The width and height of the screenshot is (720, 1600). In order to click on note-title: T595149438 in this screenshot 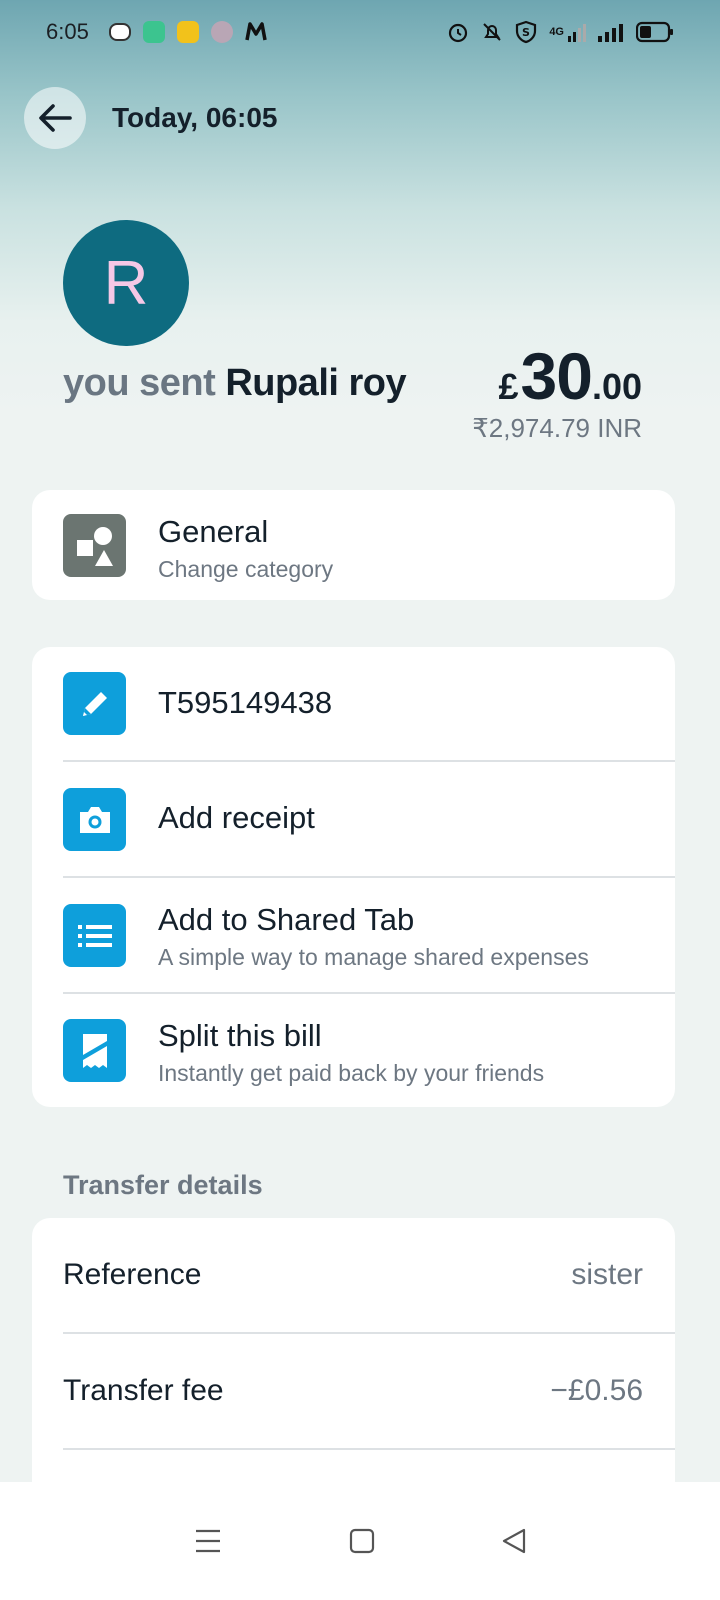, I will do `click(245, 702)`.